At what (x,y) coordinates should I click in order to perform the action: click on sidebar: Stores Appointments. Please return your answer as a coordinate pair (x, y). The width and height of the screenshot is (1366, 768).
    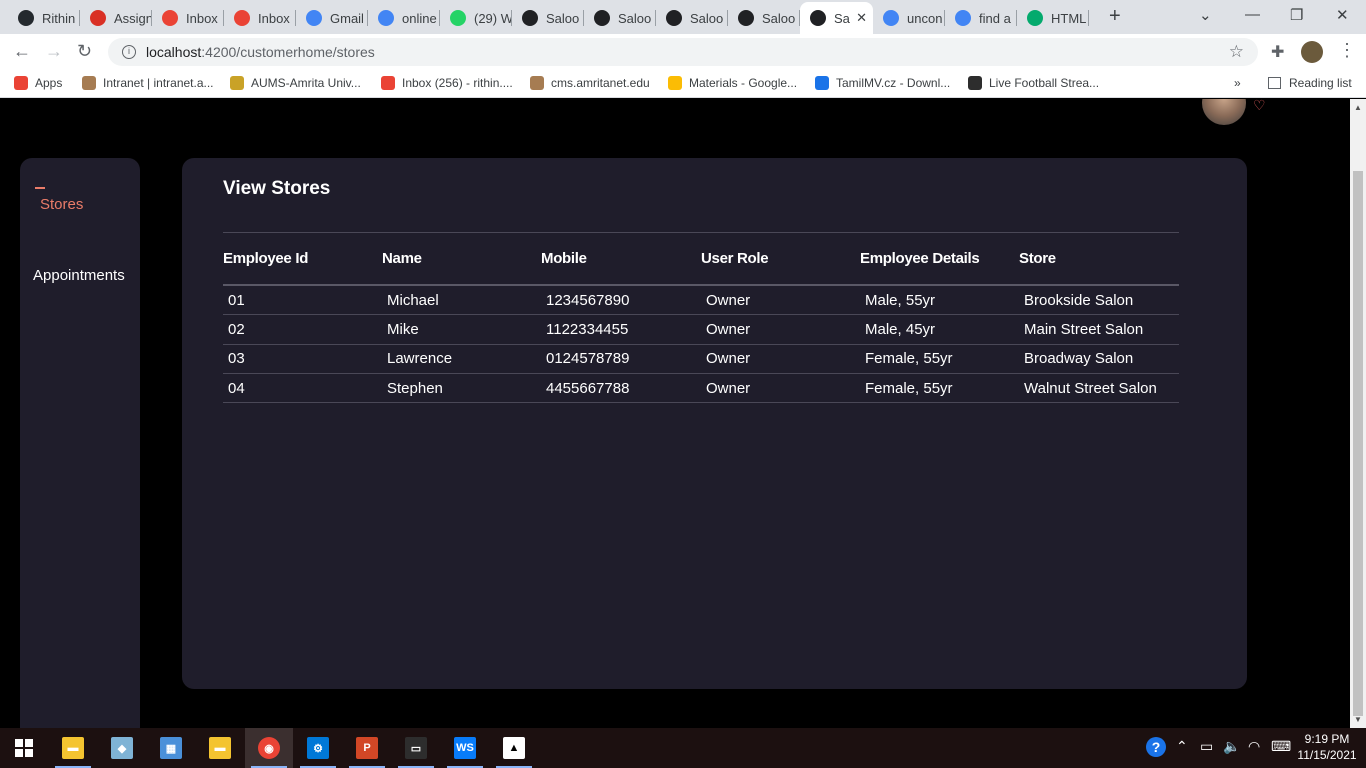
    Looking at the image, I should click on (80, 443).